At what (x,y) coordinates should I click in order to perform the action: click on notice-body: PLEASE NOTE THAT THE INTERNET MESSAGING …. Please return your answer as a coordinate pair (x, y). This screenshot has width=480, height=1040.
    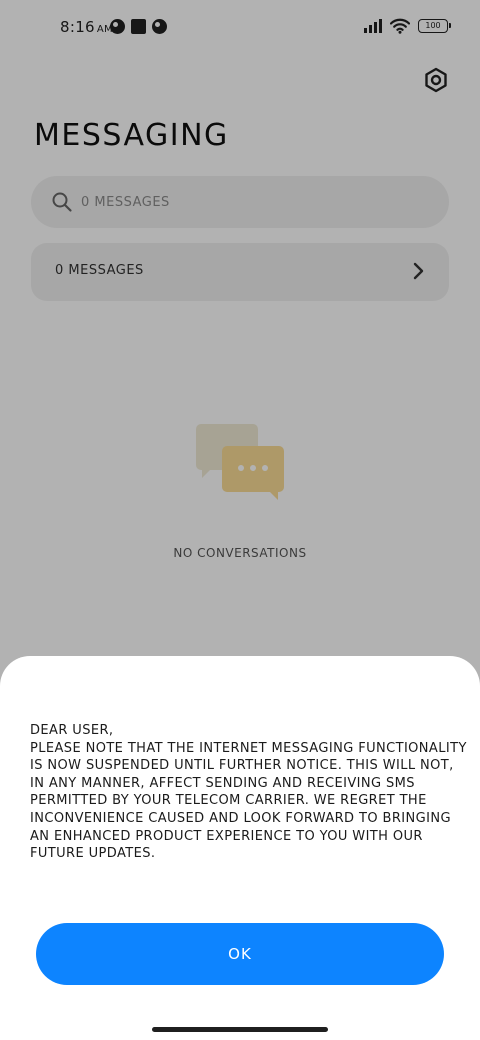
    Looking at the image, I should click on (248, 801).